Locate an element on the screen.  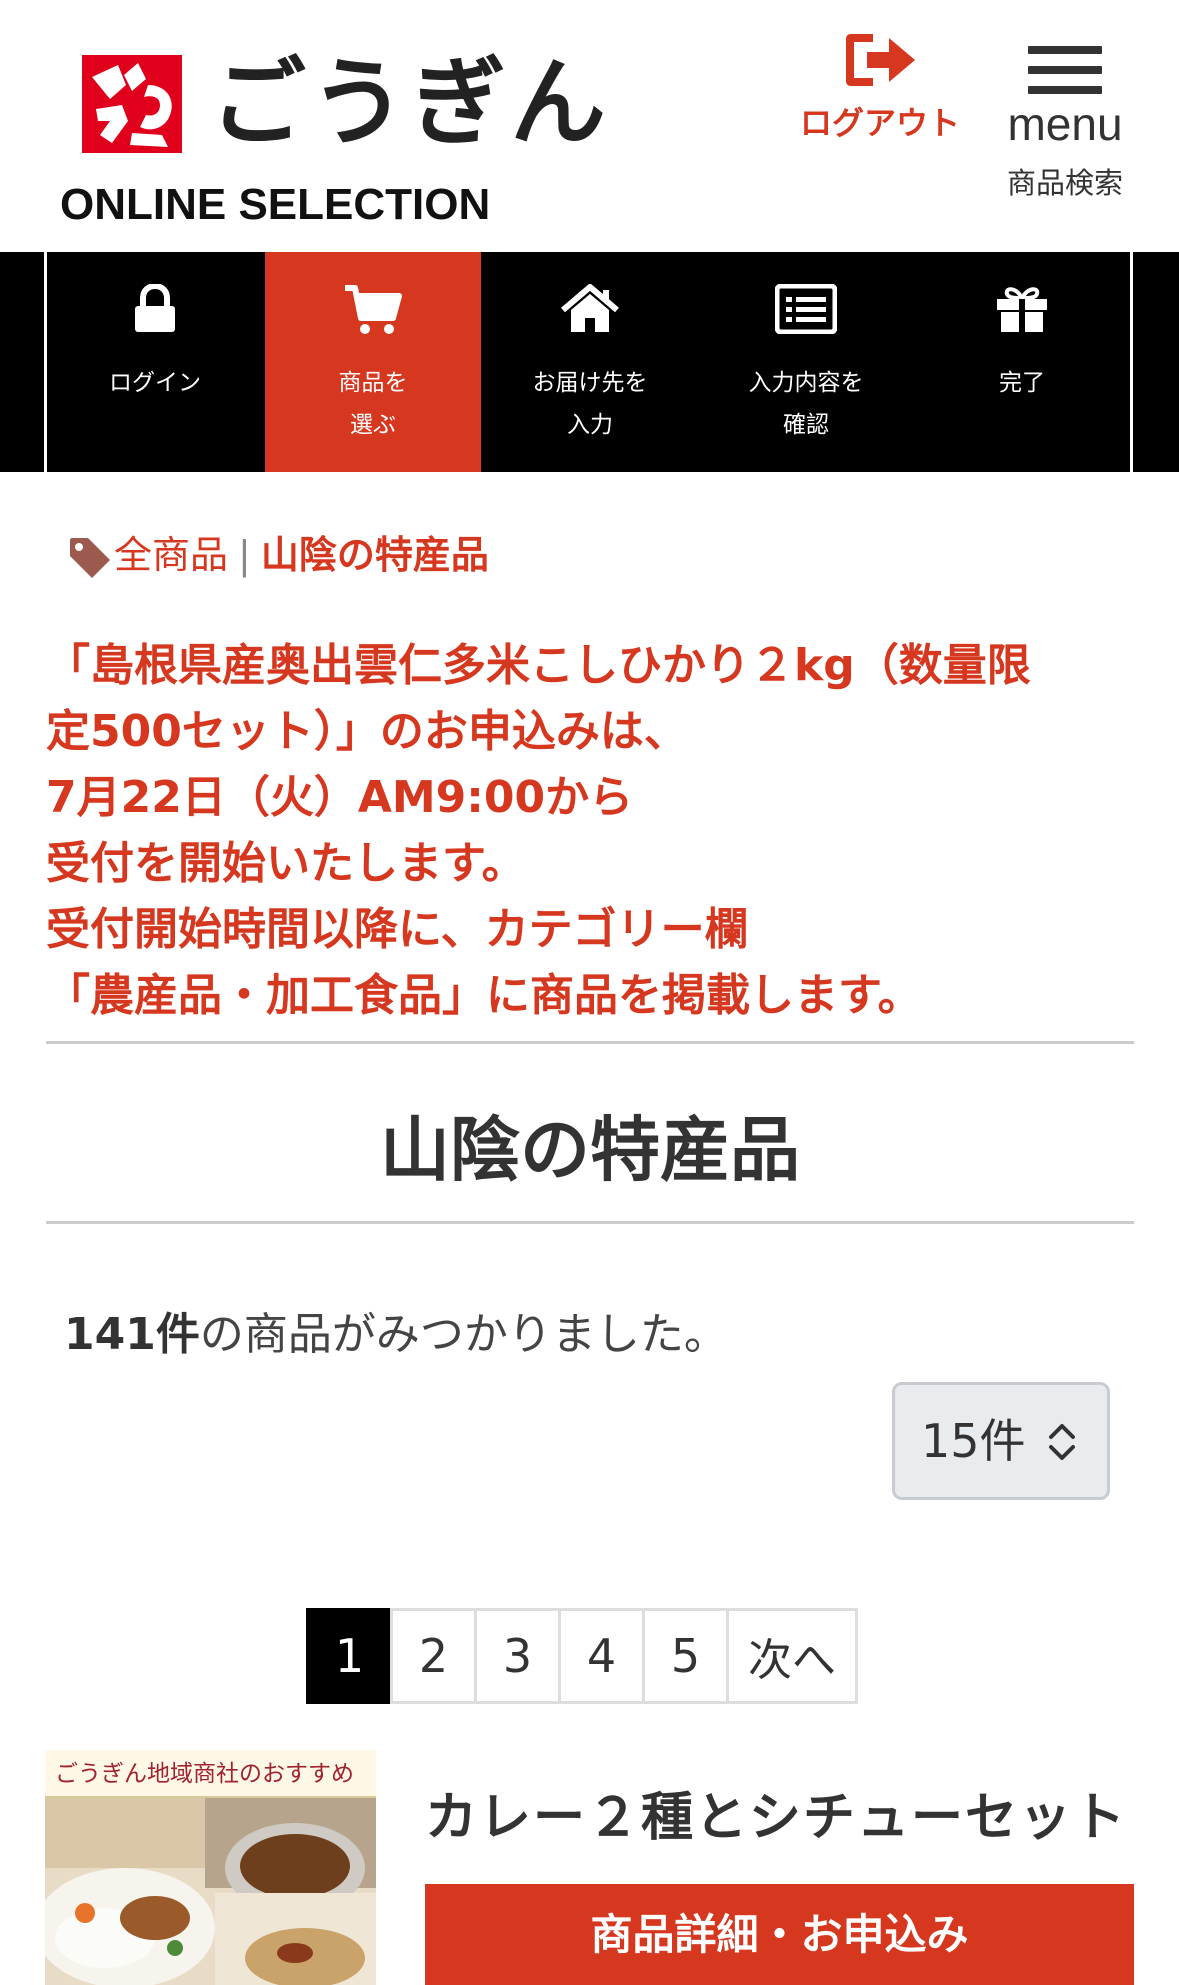
page-link-2: 2 is located at coordinates (433, 1656).